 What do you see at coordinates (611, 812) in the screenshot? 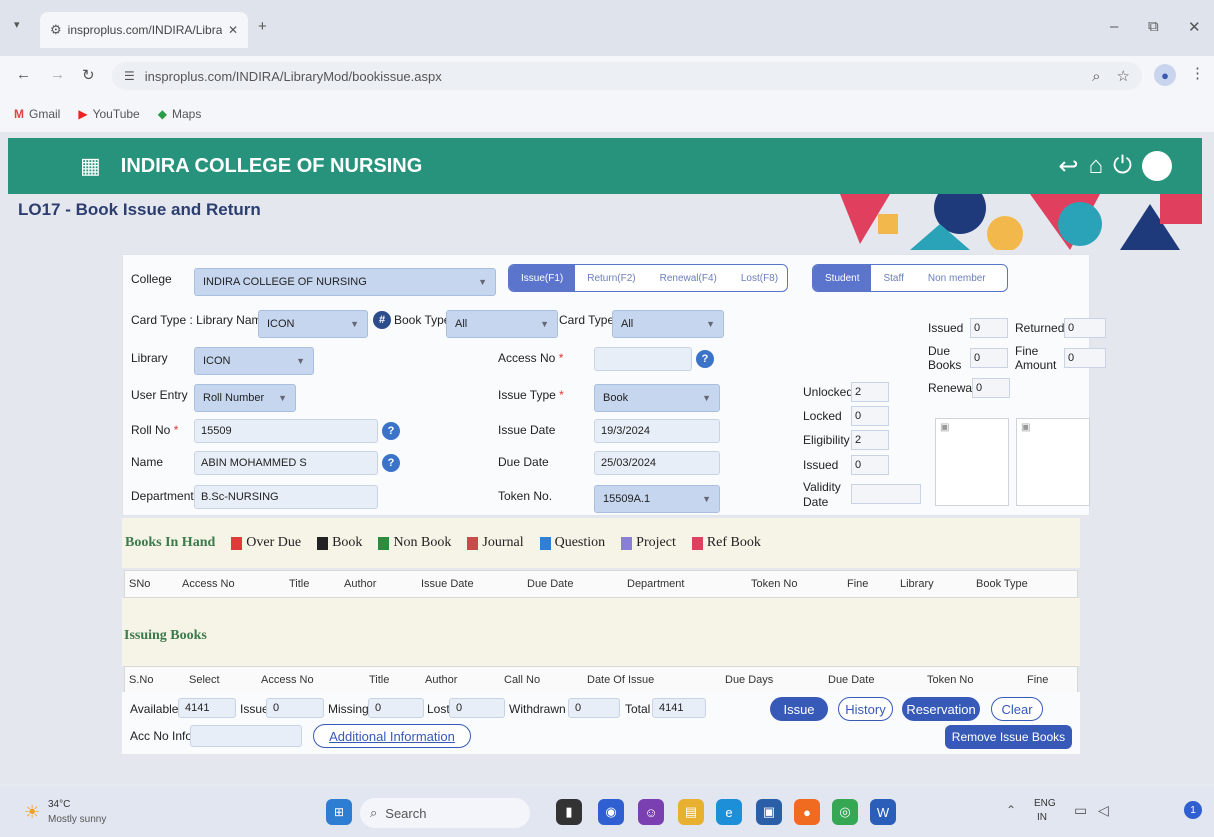
I see `chat-icon: ◉` at bounding box center [611, 812].